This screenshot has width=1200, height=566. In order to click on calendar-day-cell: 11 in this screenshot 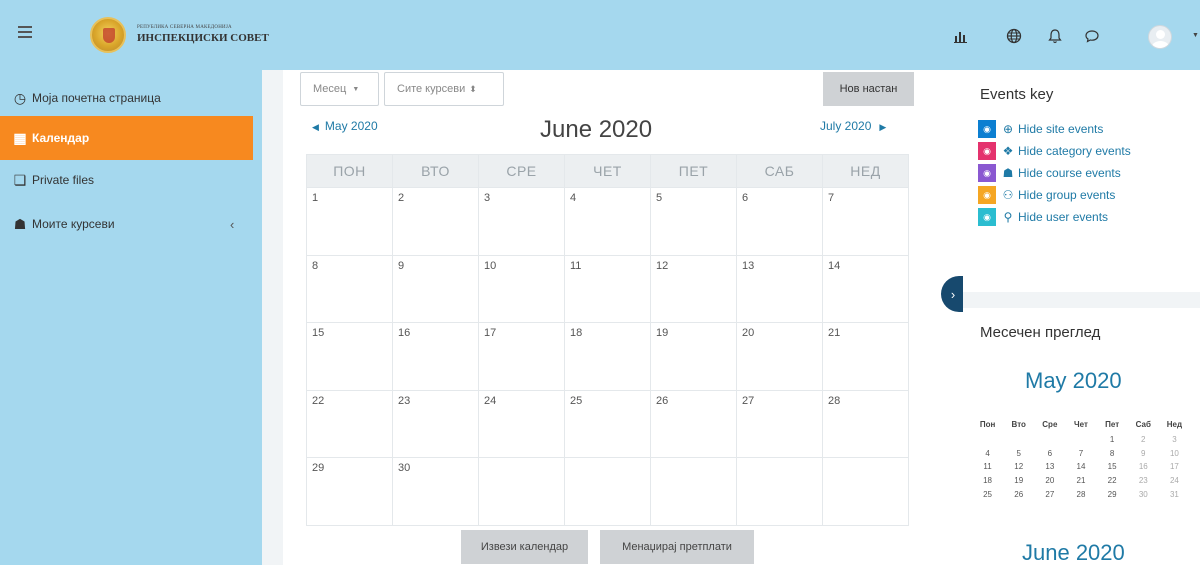, I will do `click(607, 289)`.